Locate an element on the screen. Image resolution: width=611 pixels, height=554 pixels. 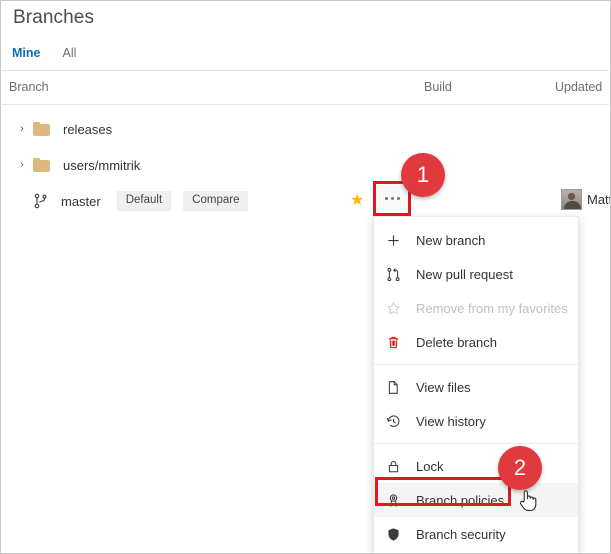
table-row: master Default Compare is located at coordinates (305, 201).